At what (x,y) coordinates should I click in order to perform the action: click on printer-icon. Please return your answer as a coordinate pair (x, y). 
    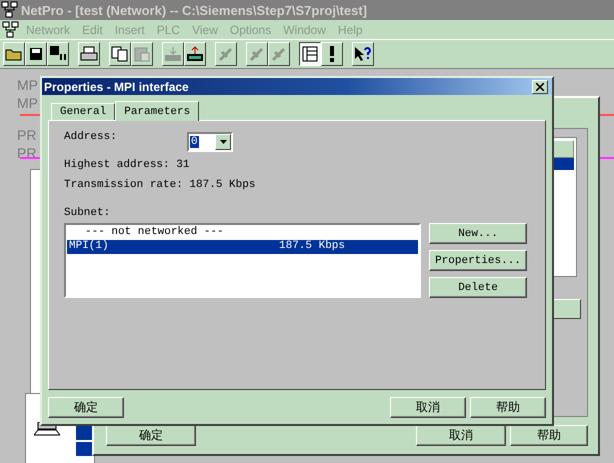
    Looking at the image, I should click on (89, 54).